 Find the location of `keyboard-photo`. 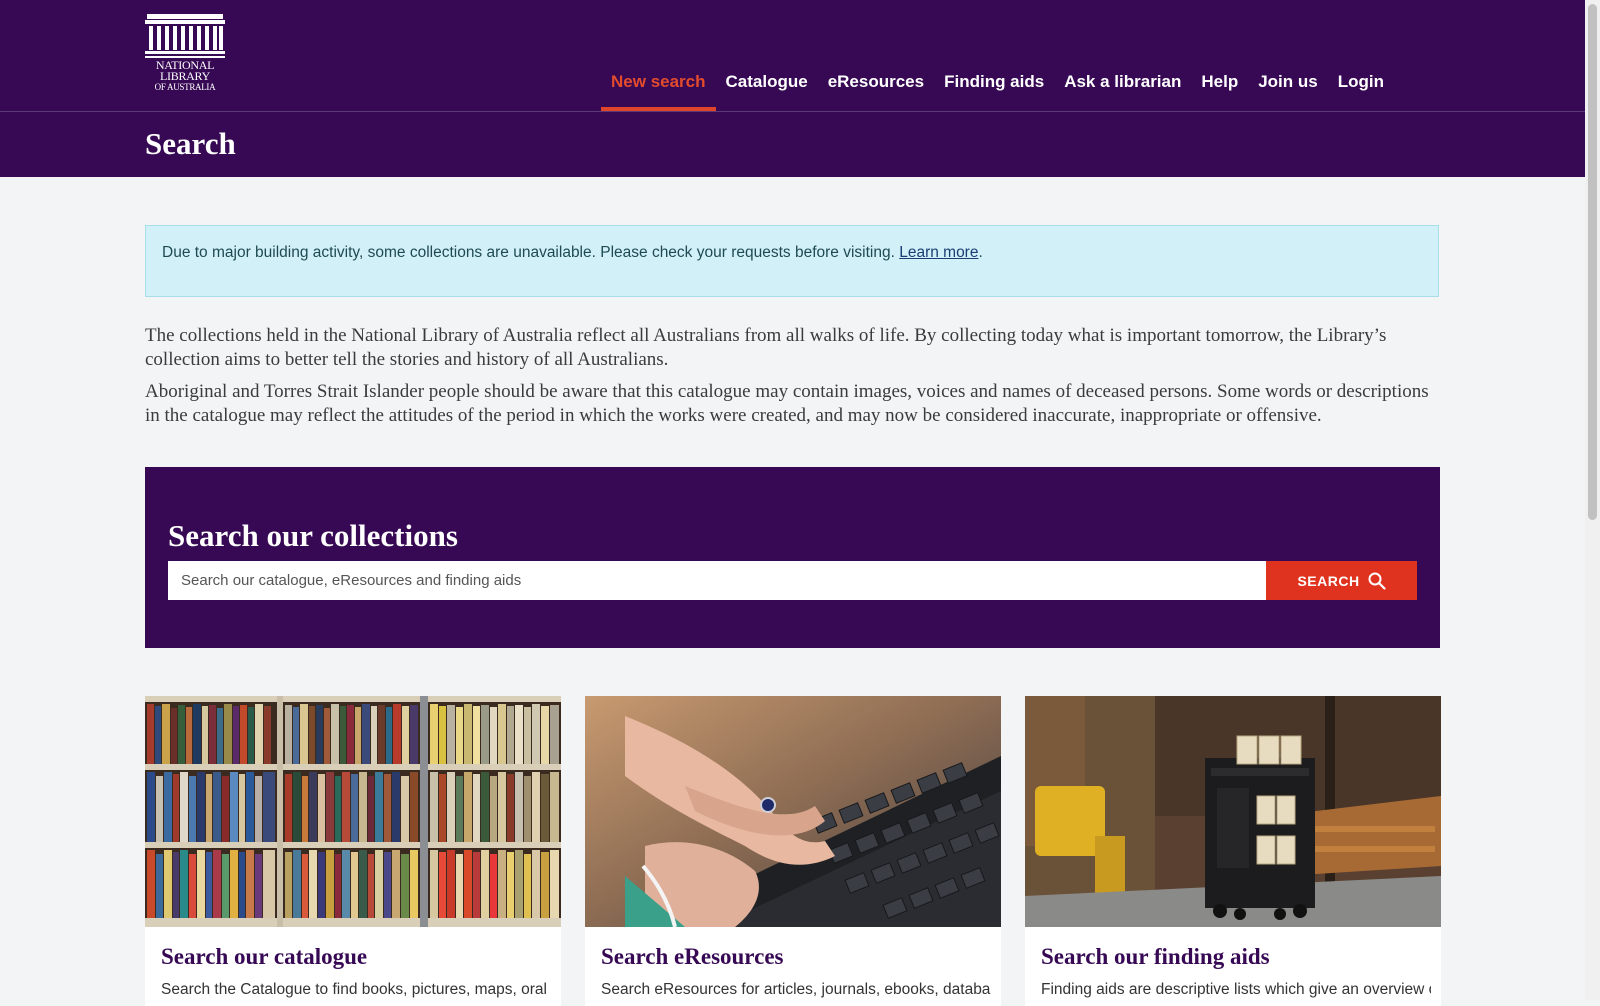

keyboard-photo is located at coordinates (793, 811).